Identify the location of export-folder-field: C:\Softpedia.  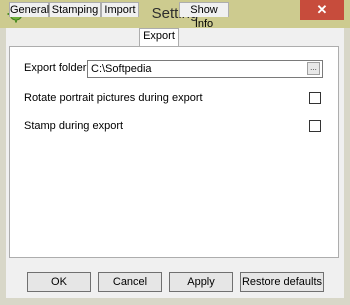
(205, 69).